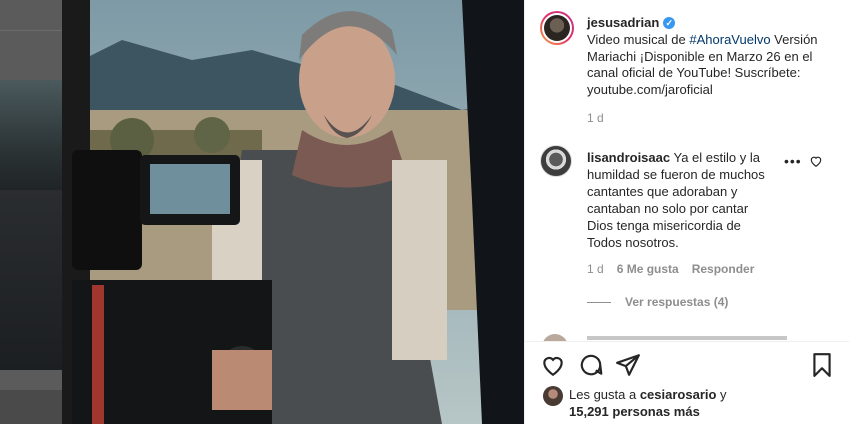 The image size is (849, 424). What do you see at coordinates (677, 302) in the screenshot?
I see `view-replies-label: Ver respuestas (4)` at bounding box center [677, 302].